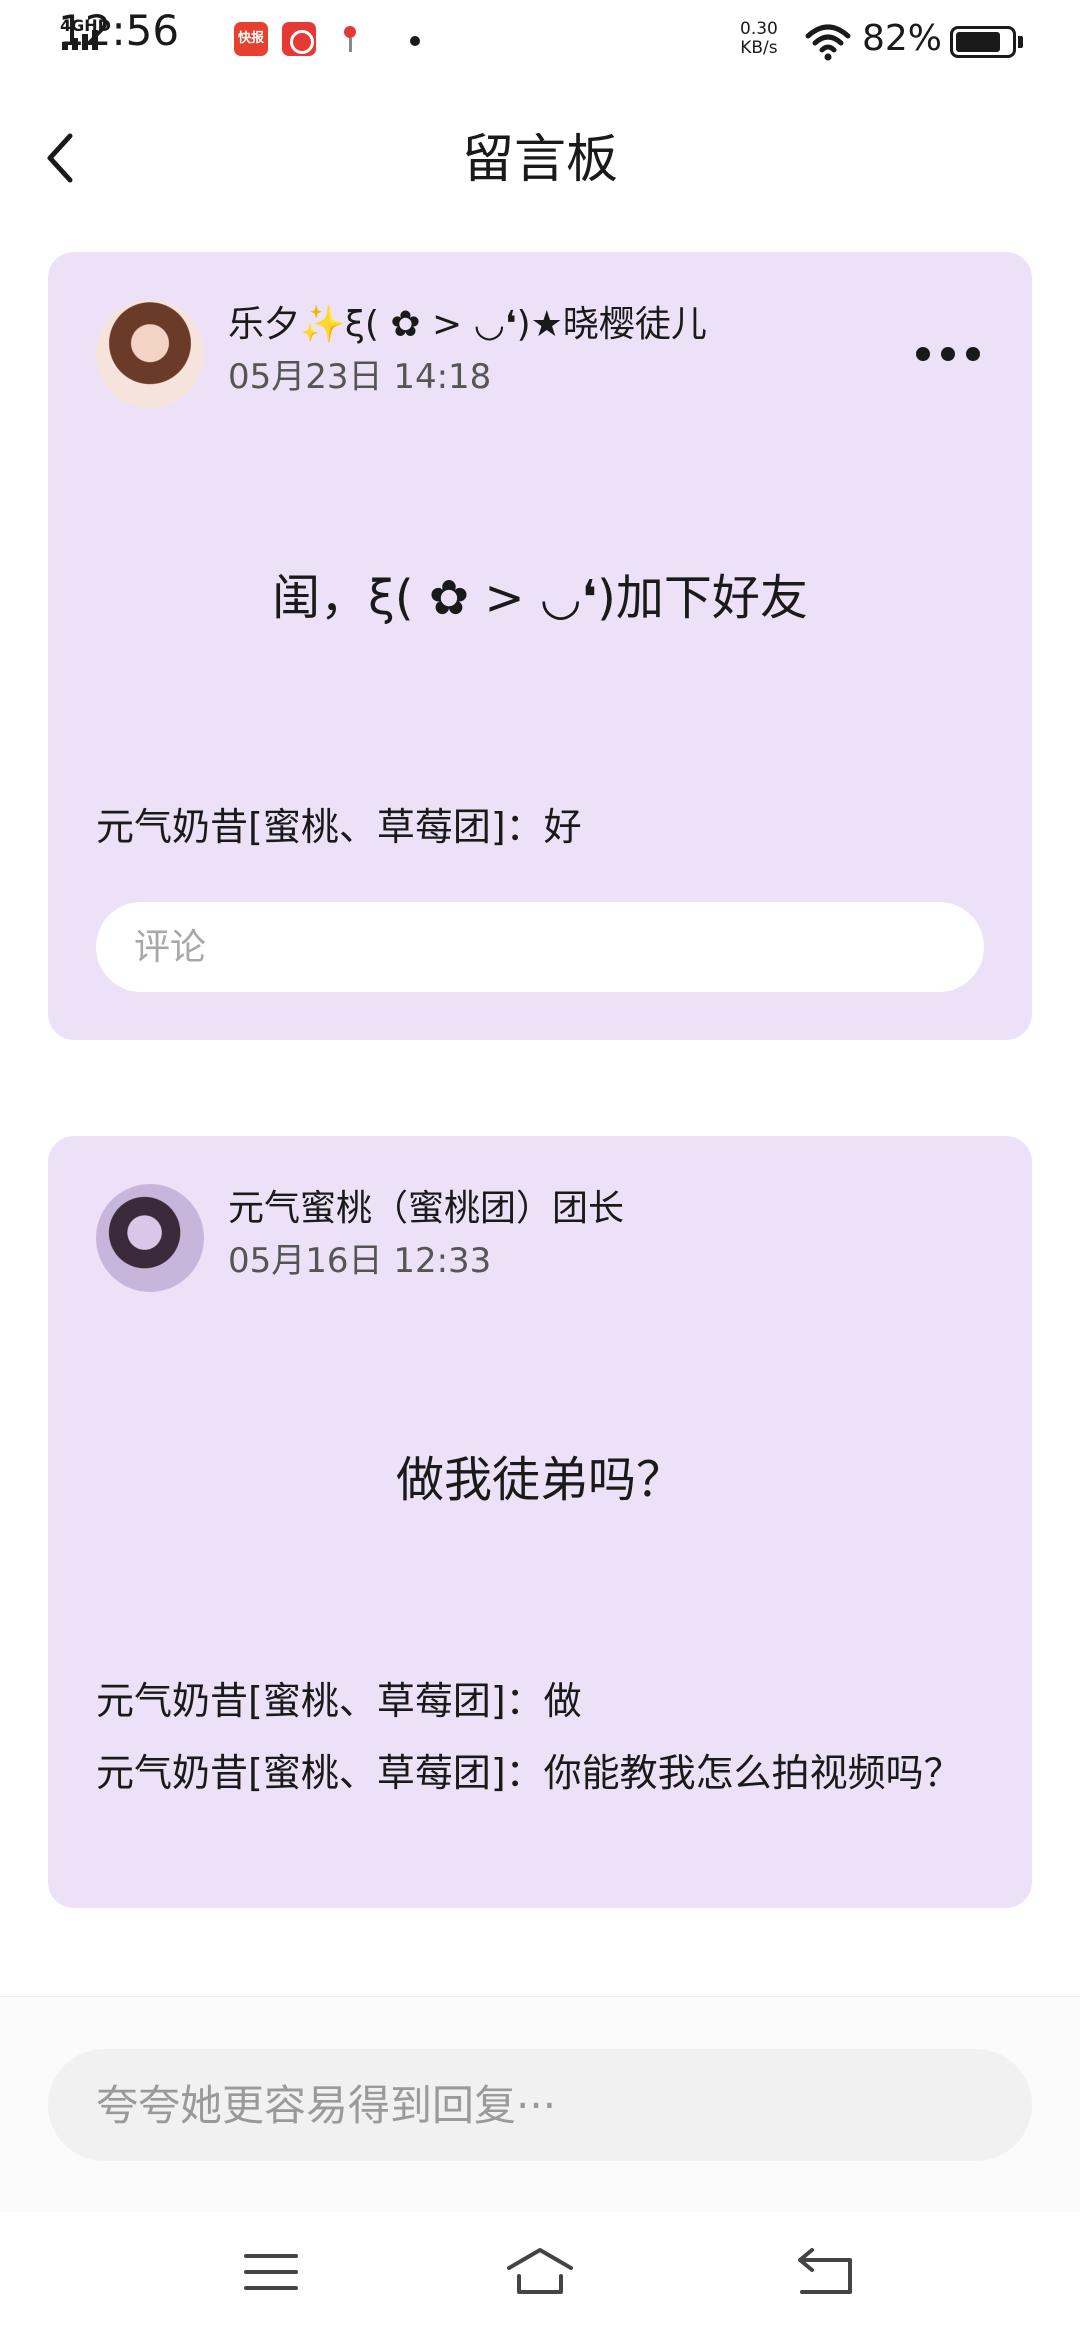  What do you see at coordinates (828, 42) in the screenshot?
I see `wifi-icon` at bounding box center [828, 42].